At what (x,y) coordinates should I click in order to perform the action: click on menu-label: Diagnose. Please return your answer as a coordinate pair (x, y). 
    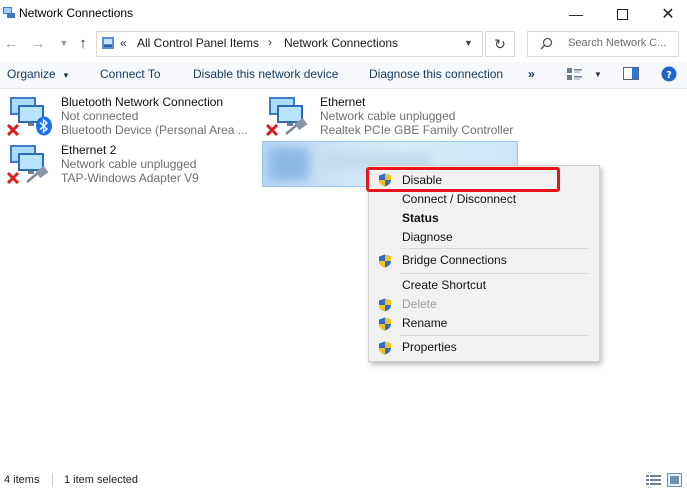
    Looking at the image, I should click on (427, 237).